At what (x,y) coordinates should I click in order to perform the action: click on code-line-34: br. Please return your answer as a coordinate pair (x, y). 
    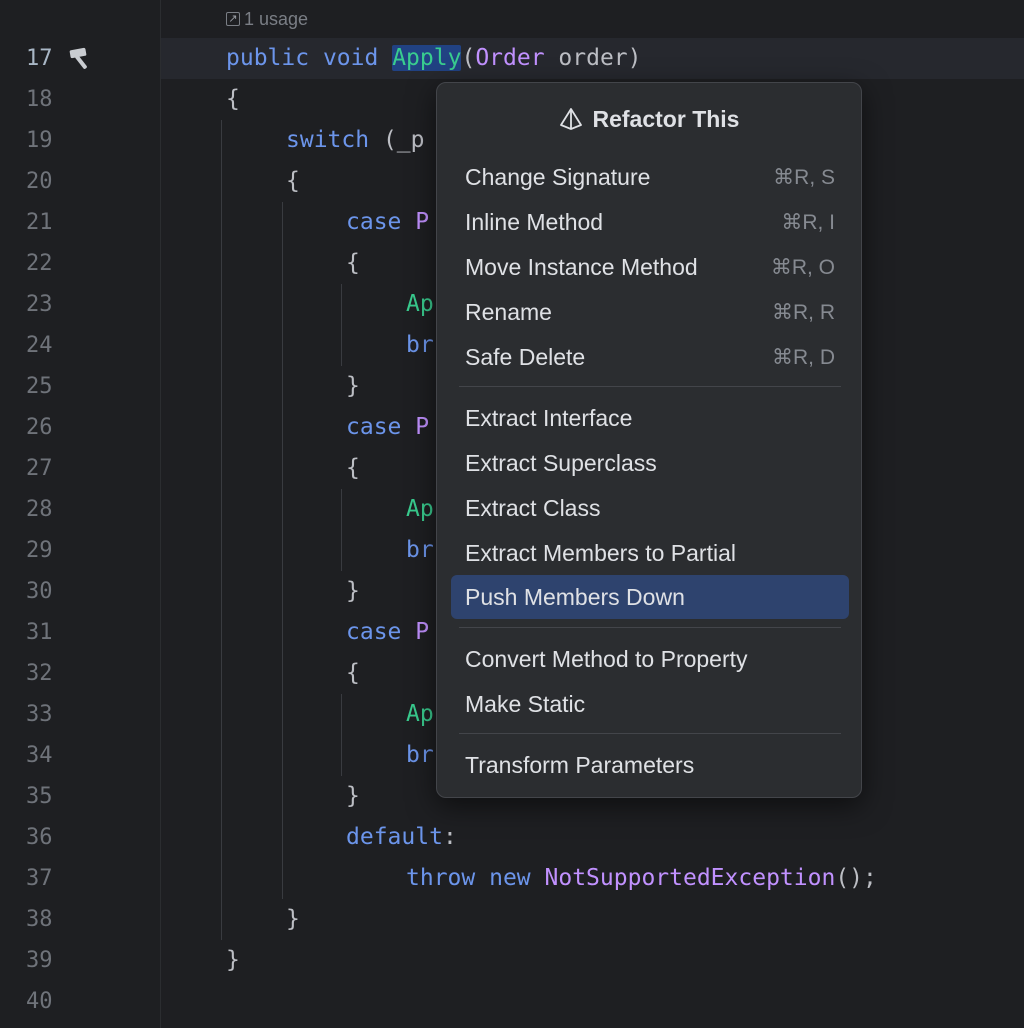
    Looking at the image, I should click on (420, 755).